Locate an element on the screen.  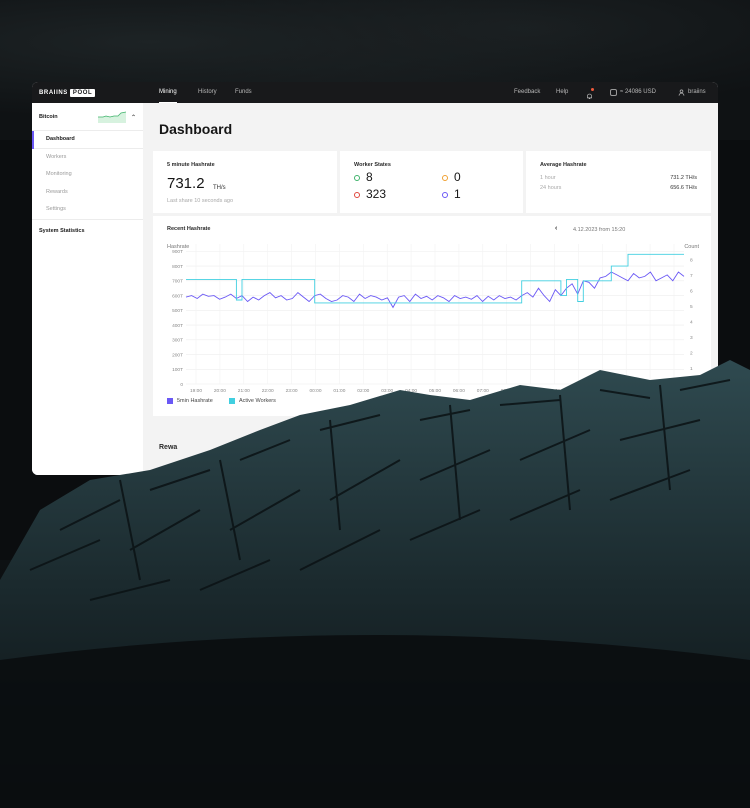
y-tick-right: 8 is located at coordinates (691, 260).